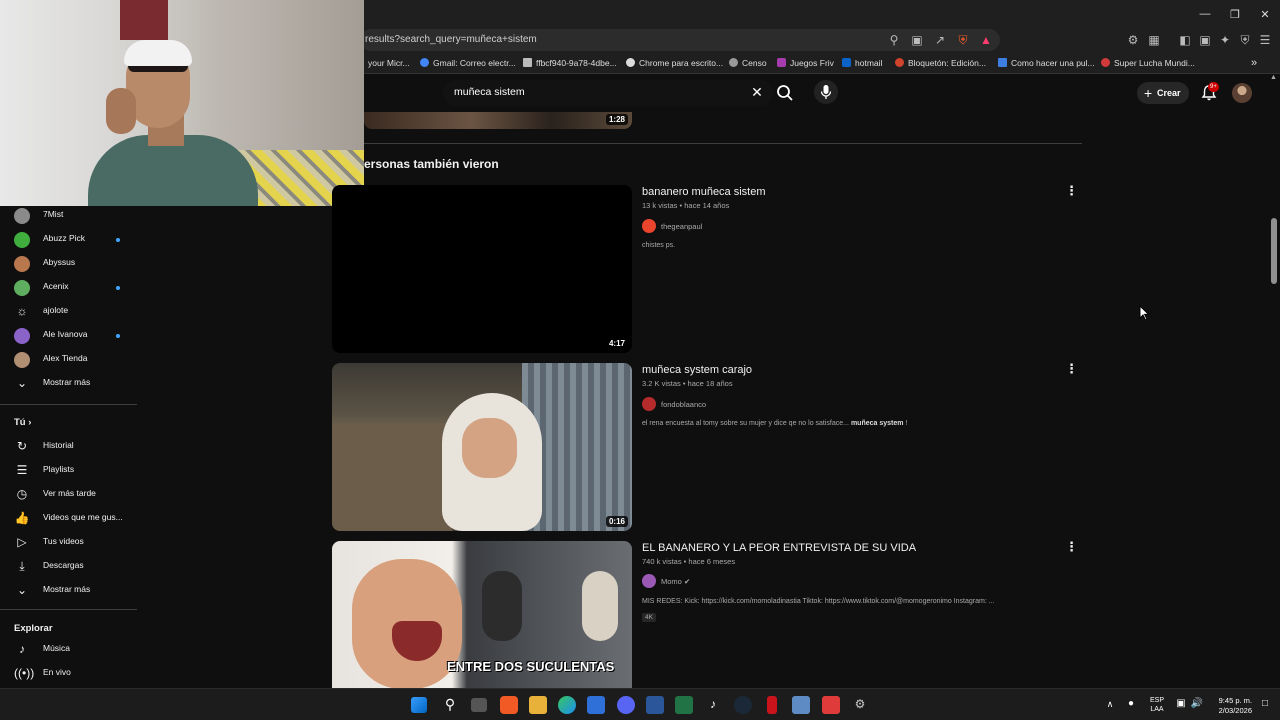  I want to click on sidebar-item-acenix: Acenix, so click(69, 288).